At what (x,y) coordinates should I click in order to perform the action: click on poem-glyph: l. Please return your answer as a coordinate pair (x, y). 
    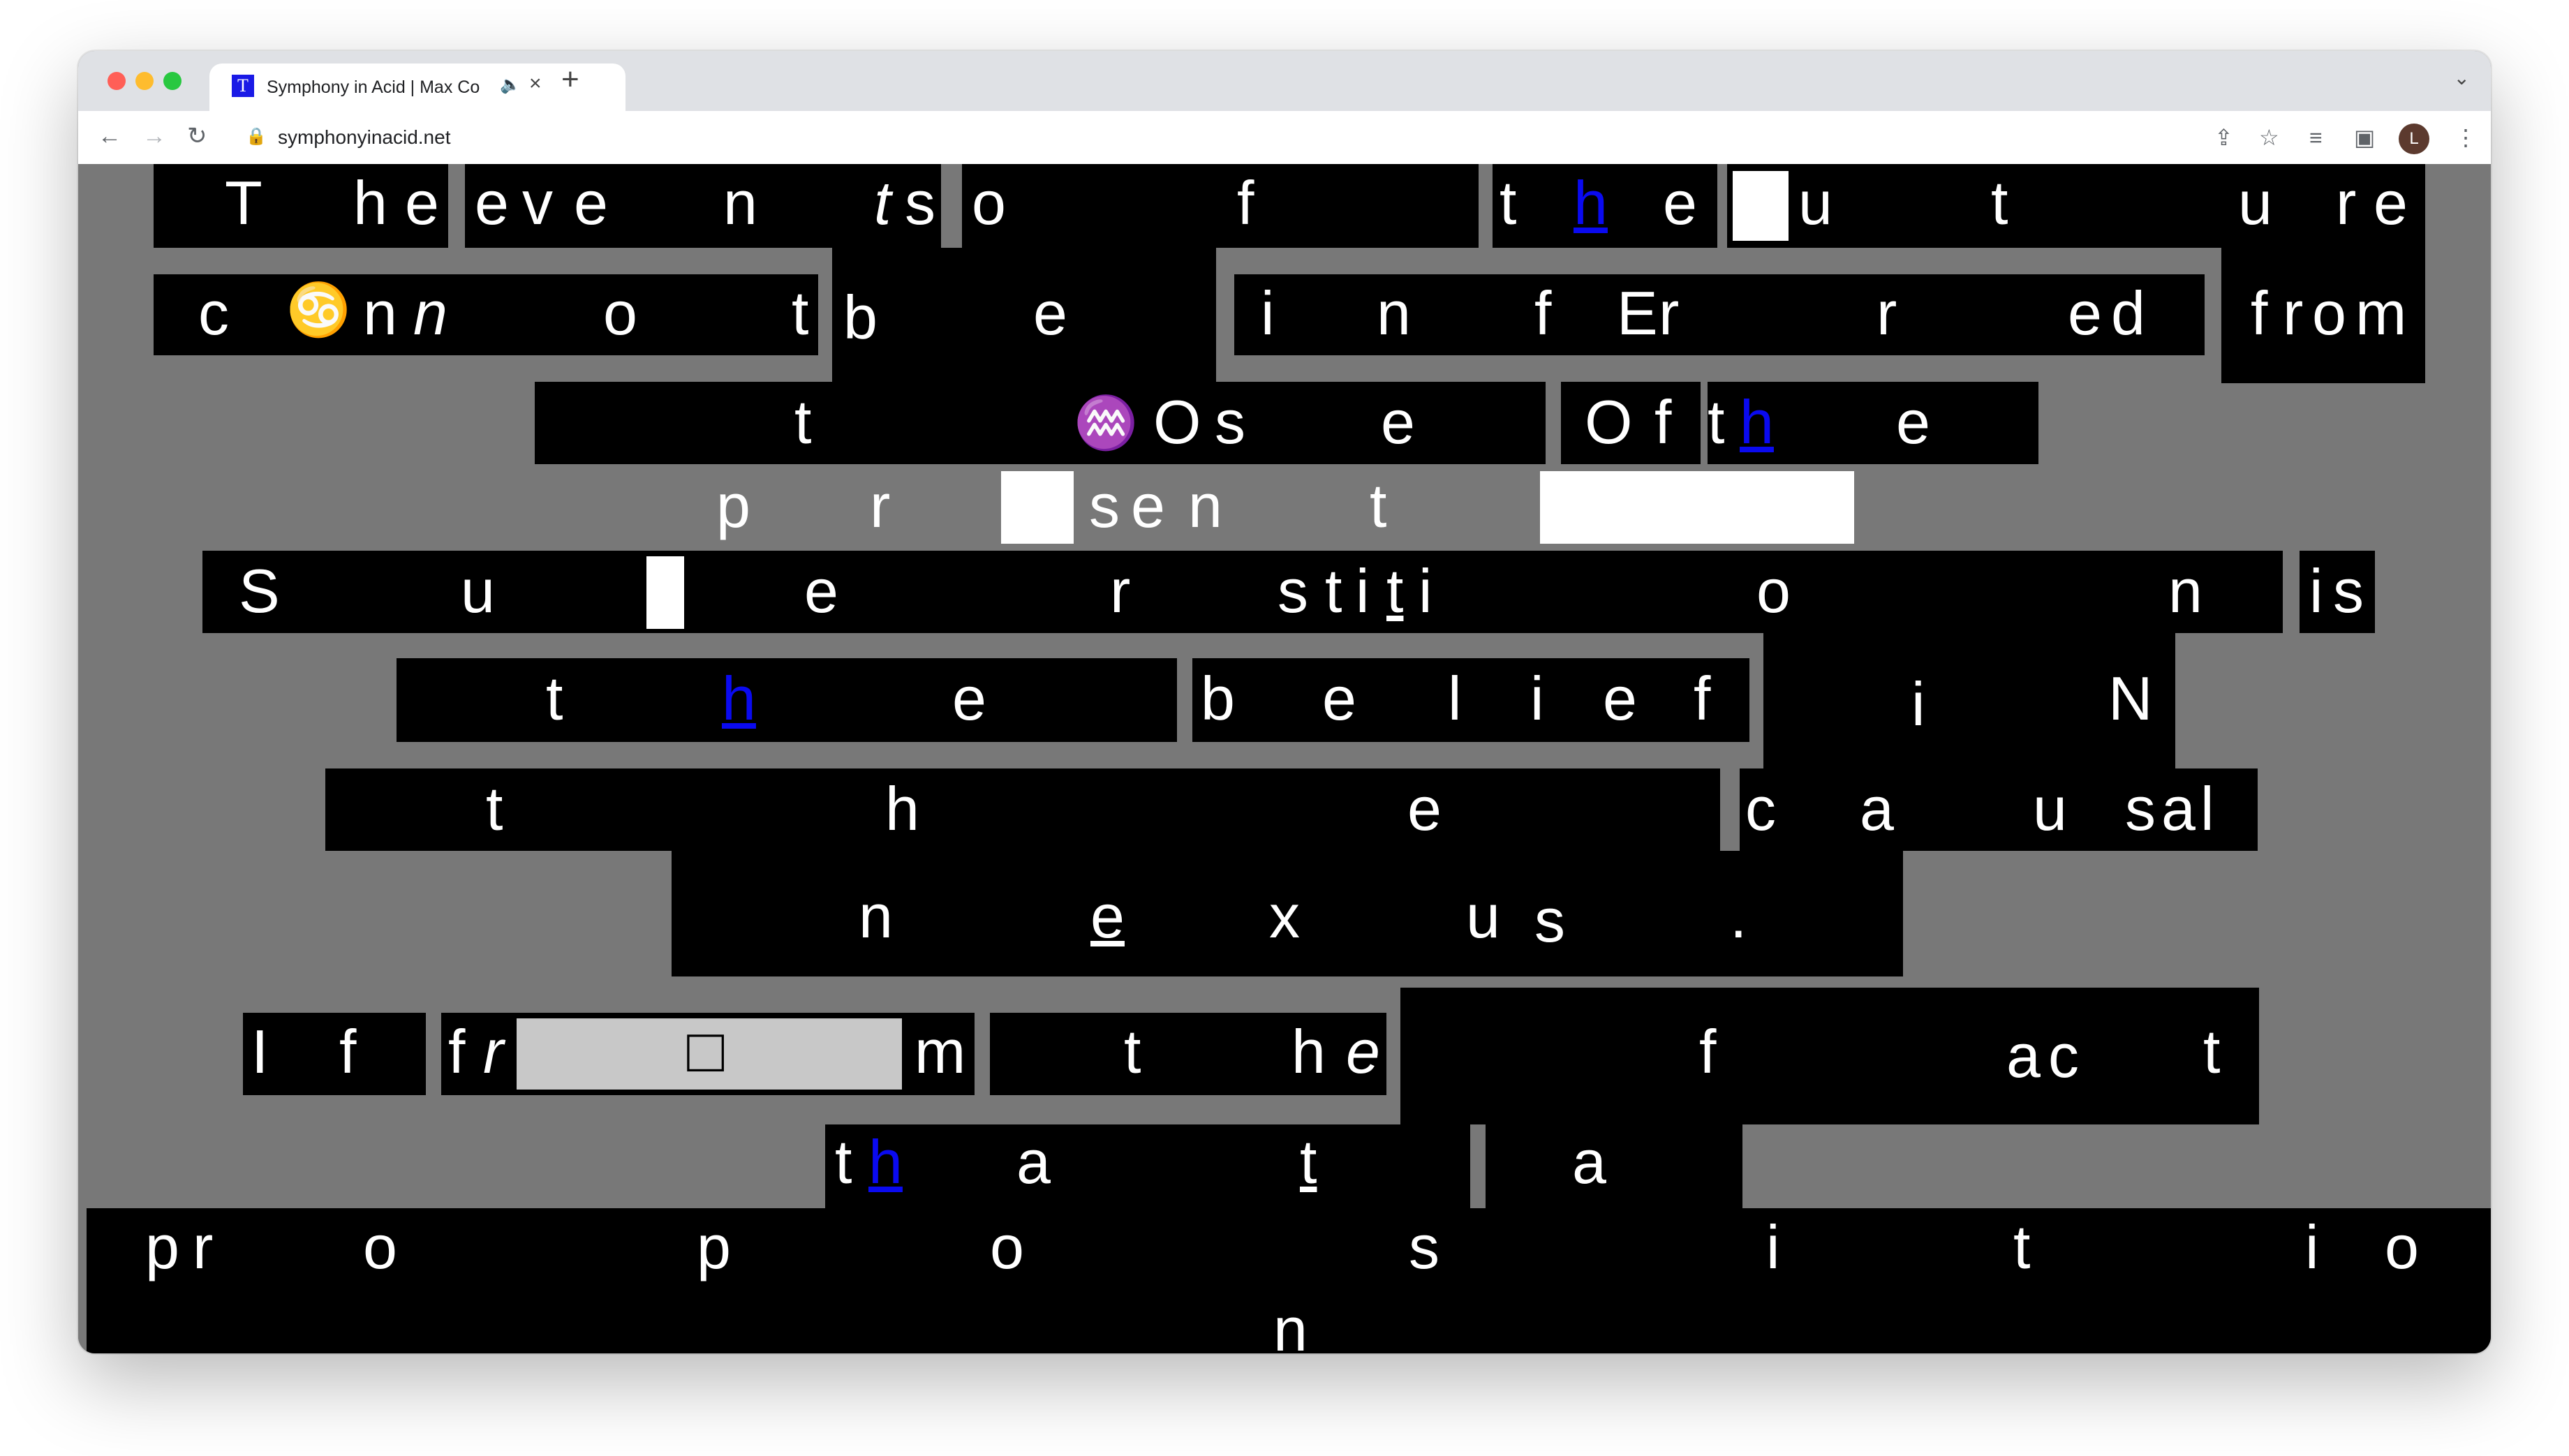
    Looking at the image, I should click on (1455, 698).